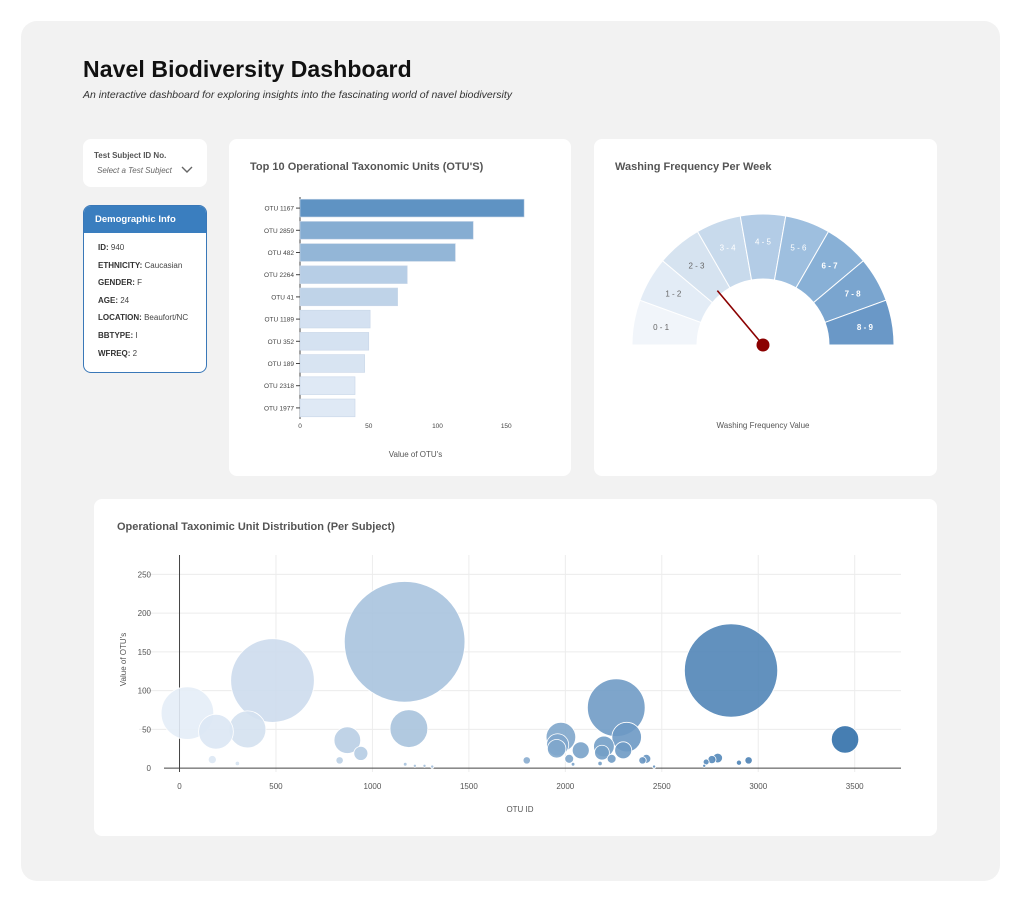 The height and width of the screenshot is (905, 1020). I want to click on bubble-x-tick-label: 1000, so click(373, 786).